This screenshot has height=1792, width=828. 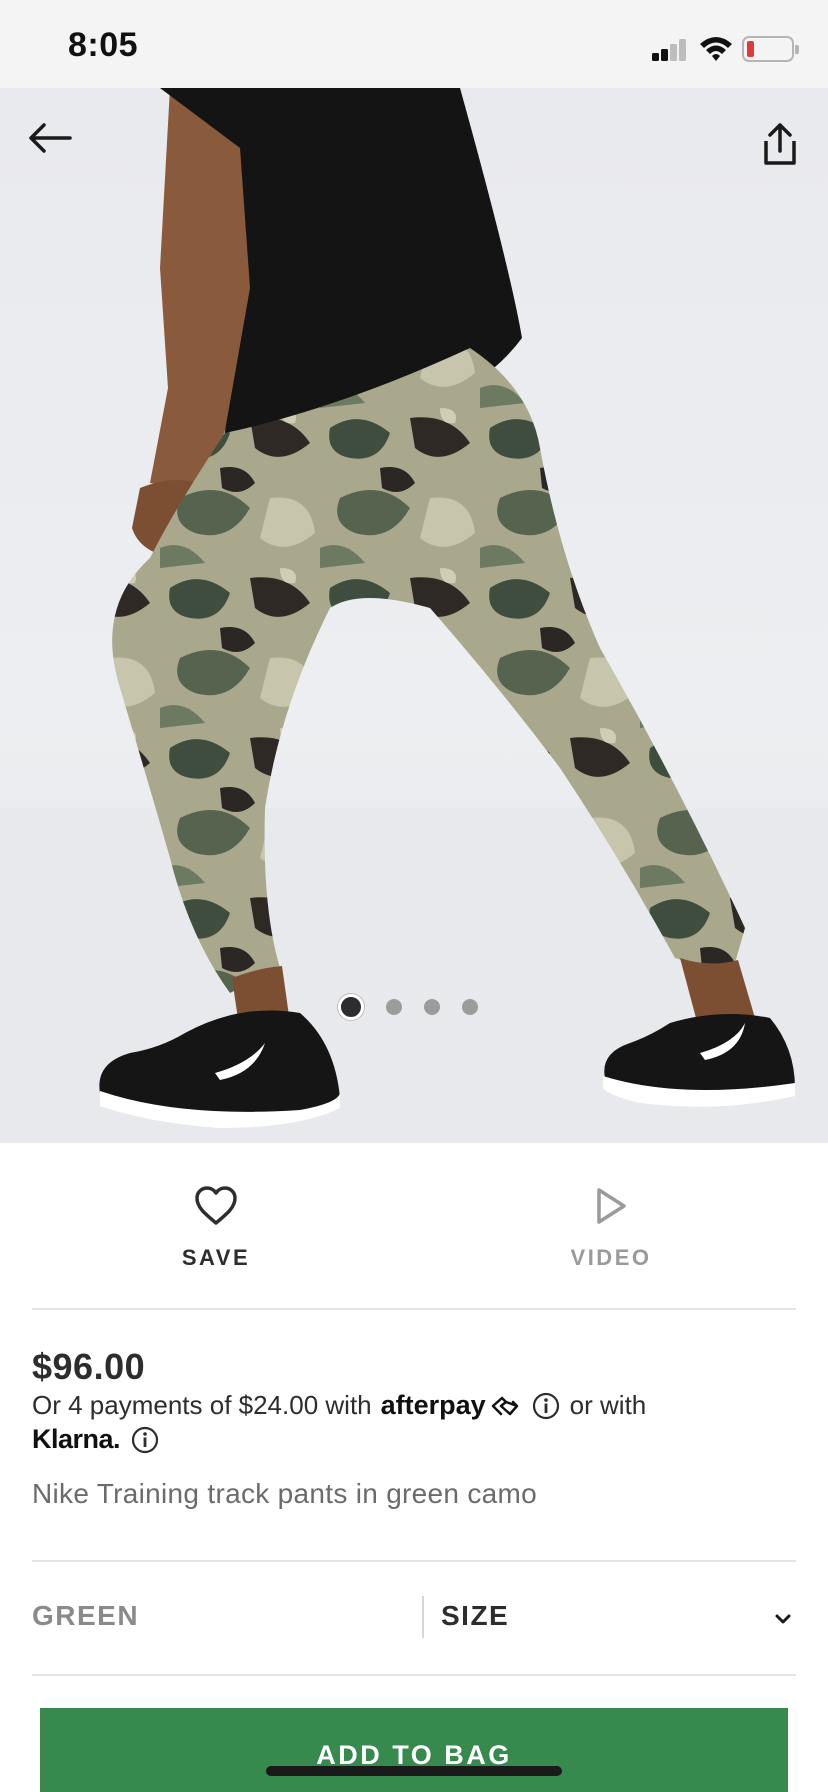 What do you see at coordinates (770, 49) in the screenshot?
I see `battery-low-icon` at bounding box center [770, 49].